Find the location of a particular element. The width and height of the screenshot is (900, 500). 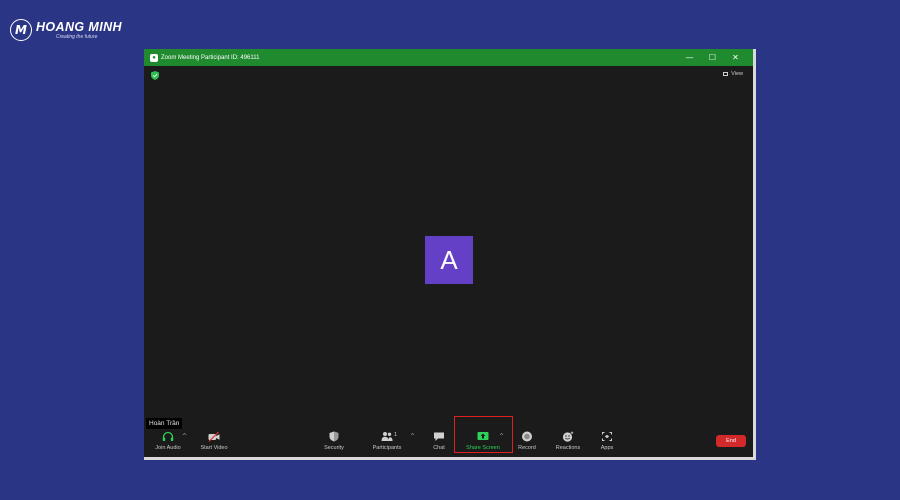

reactions-button: Reactions is located at coordinates (568, 441).